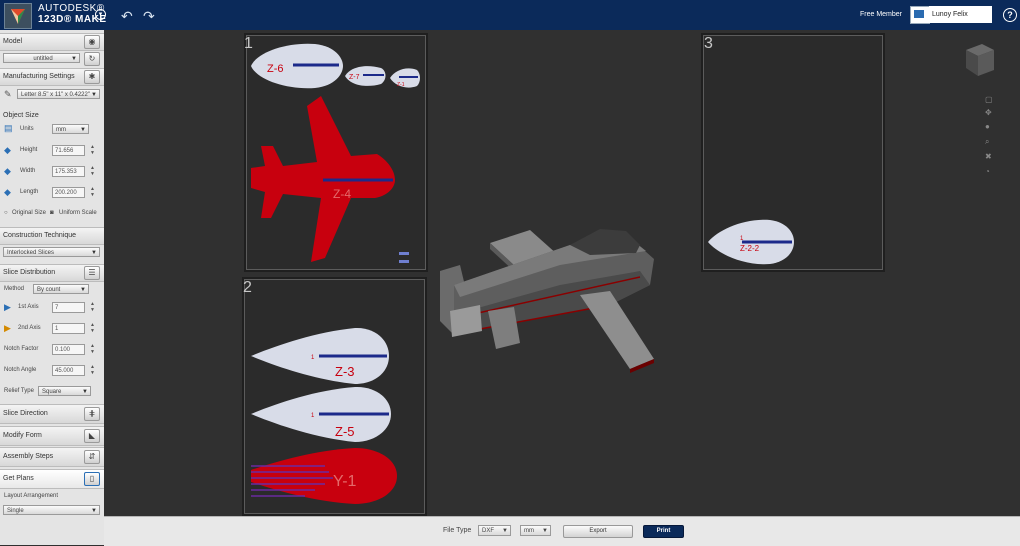 Image resolution: width=1020 pixels, height=546 pixels. I want to click on fit-view-icon: ▢, so click(989, 99).